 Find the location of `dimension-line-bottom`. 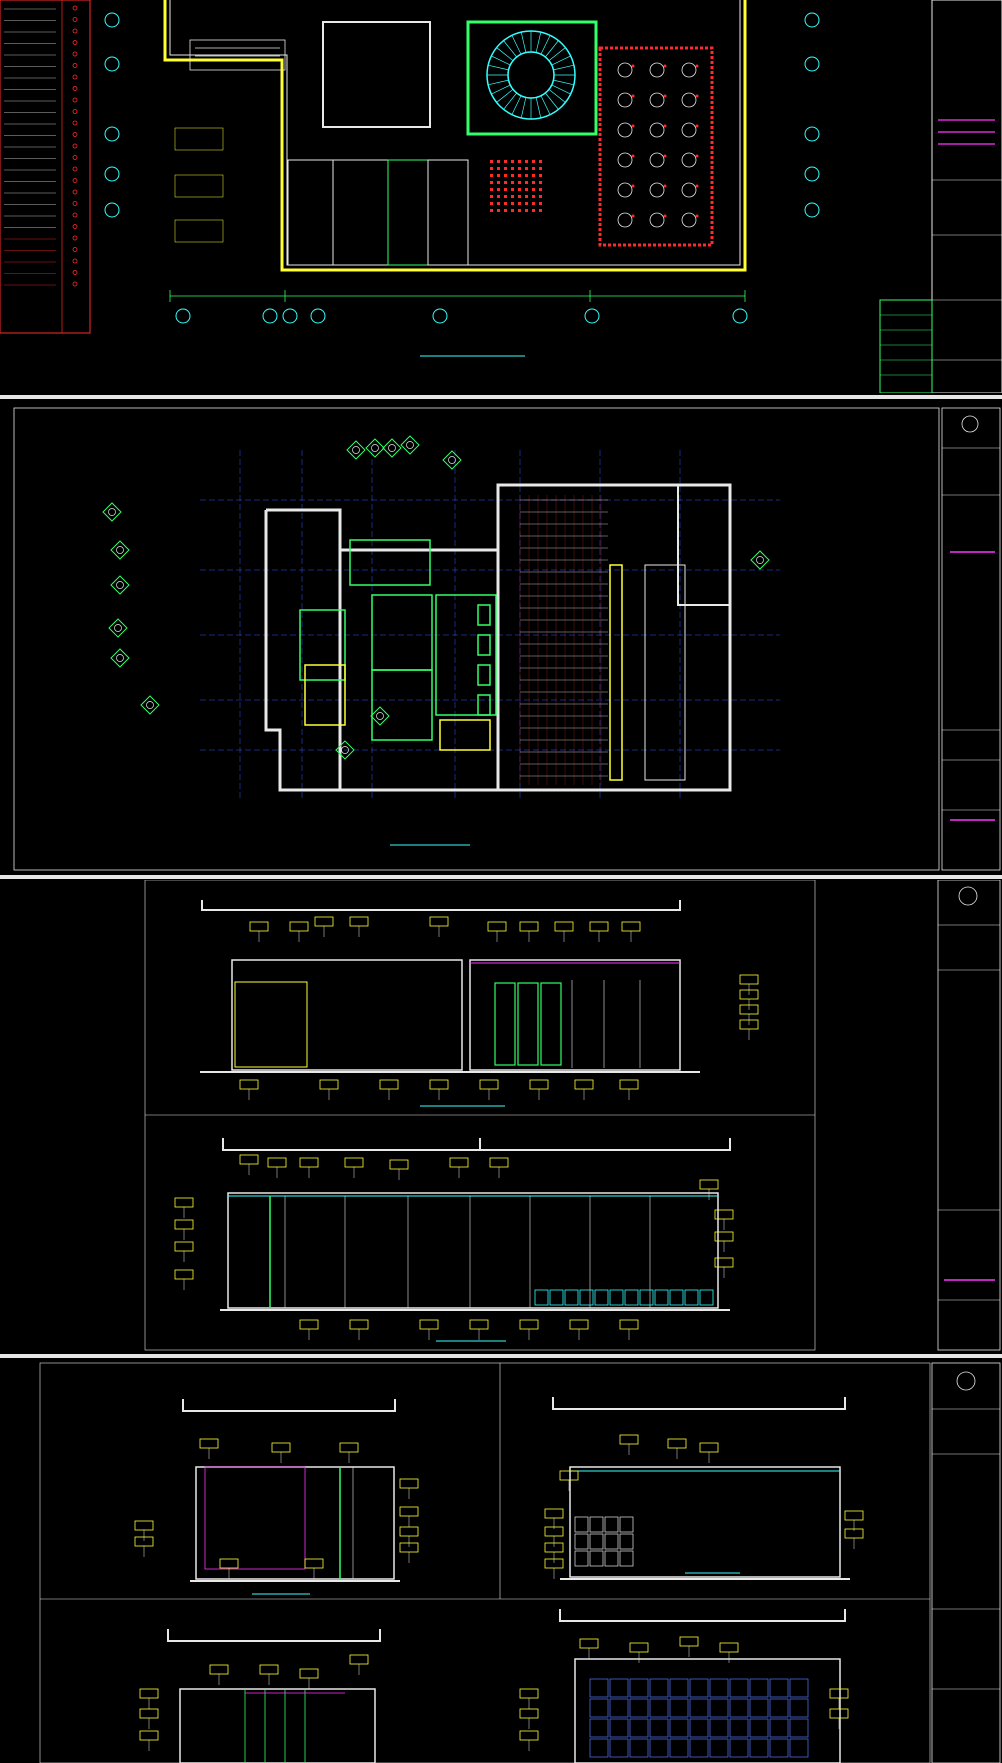

dimension-line-bottom is located at coordinates (457, 296).